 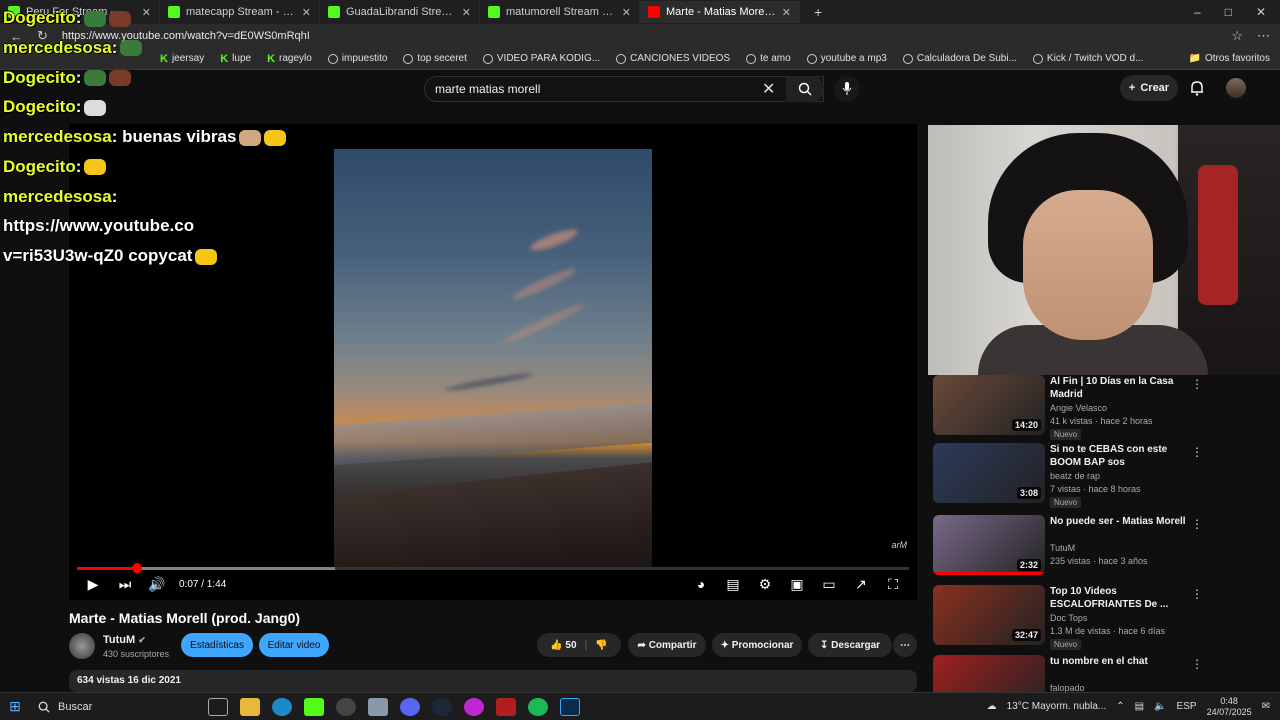 I want to click on theater-mode-icon: ▭, so click(x=829, y=584).